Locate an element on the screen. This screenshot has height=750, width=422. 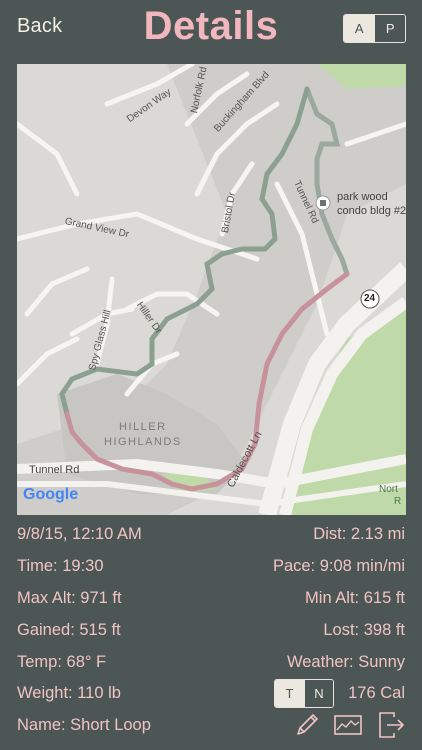
map-label-poi-line1: park wood is located at coordinates (362, 197).